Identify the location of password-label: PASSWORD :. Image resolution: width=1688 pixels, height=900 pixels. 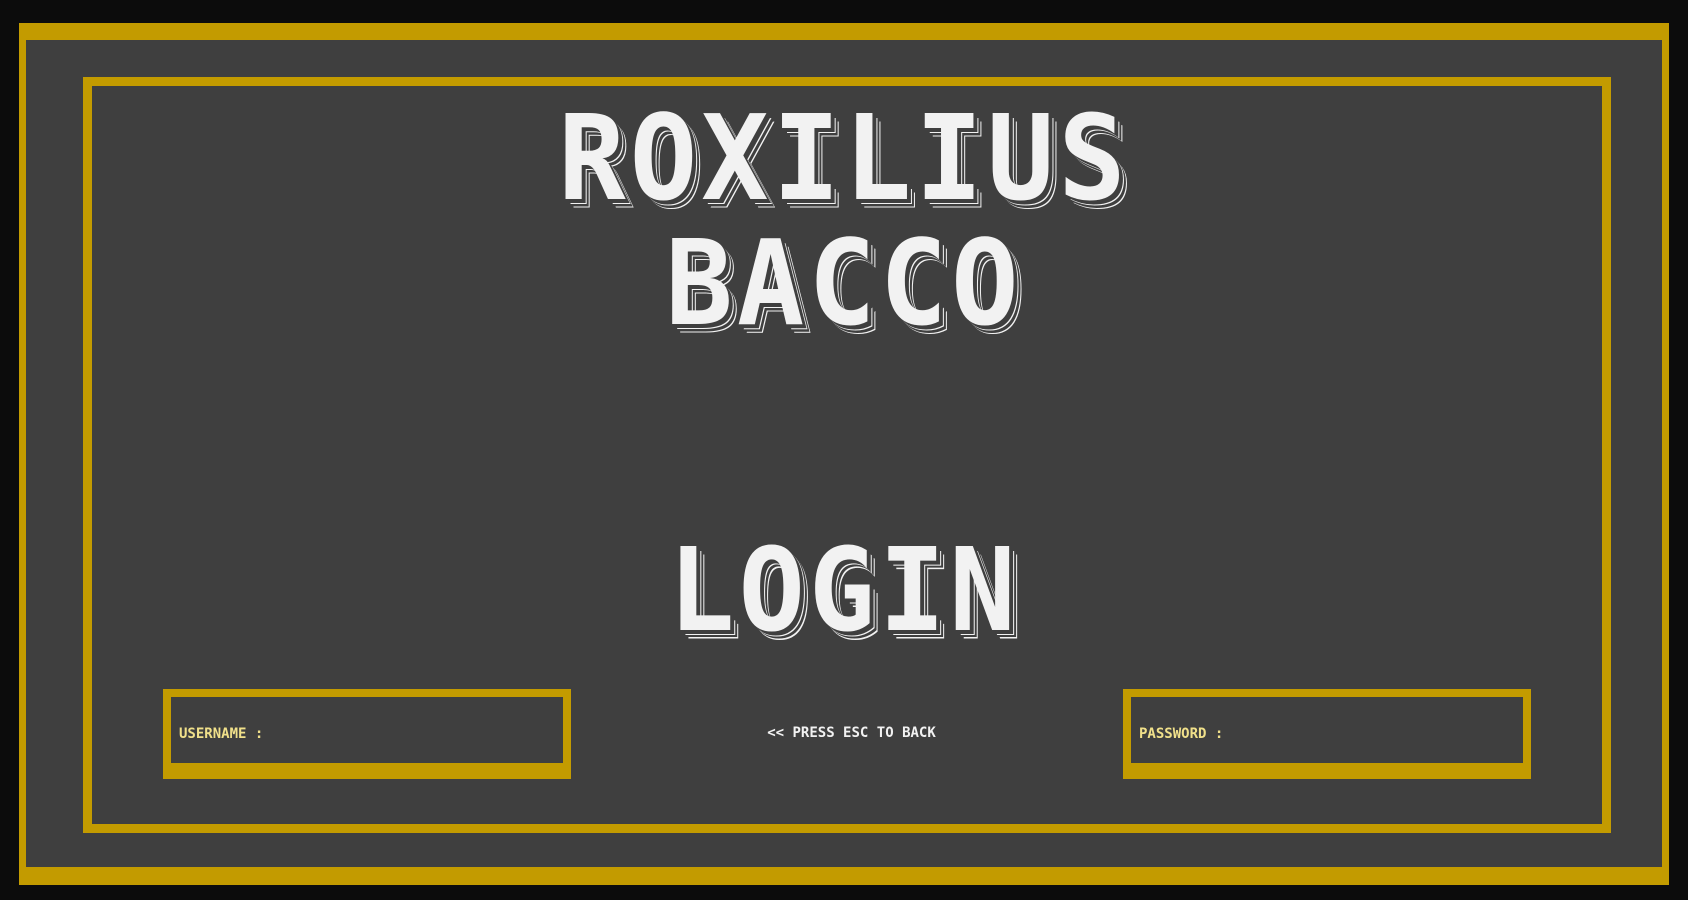
(1181, 734).